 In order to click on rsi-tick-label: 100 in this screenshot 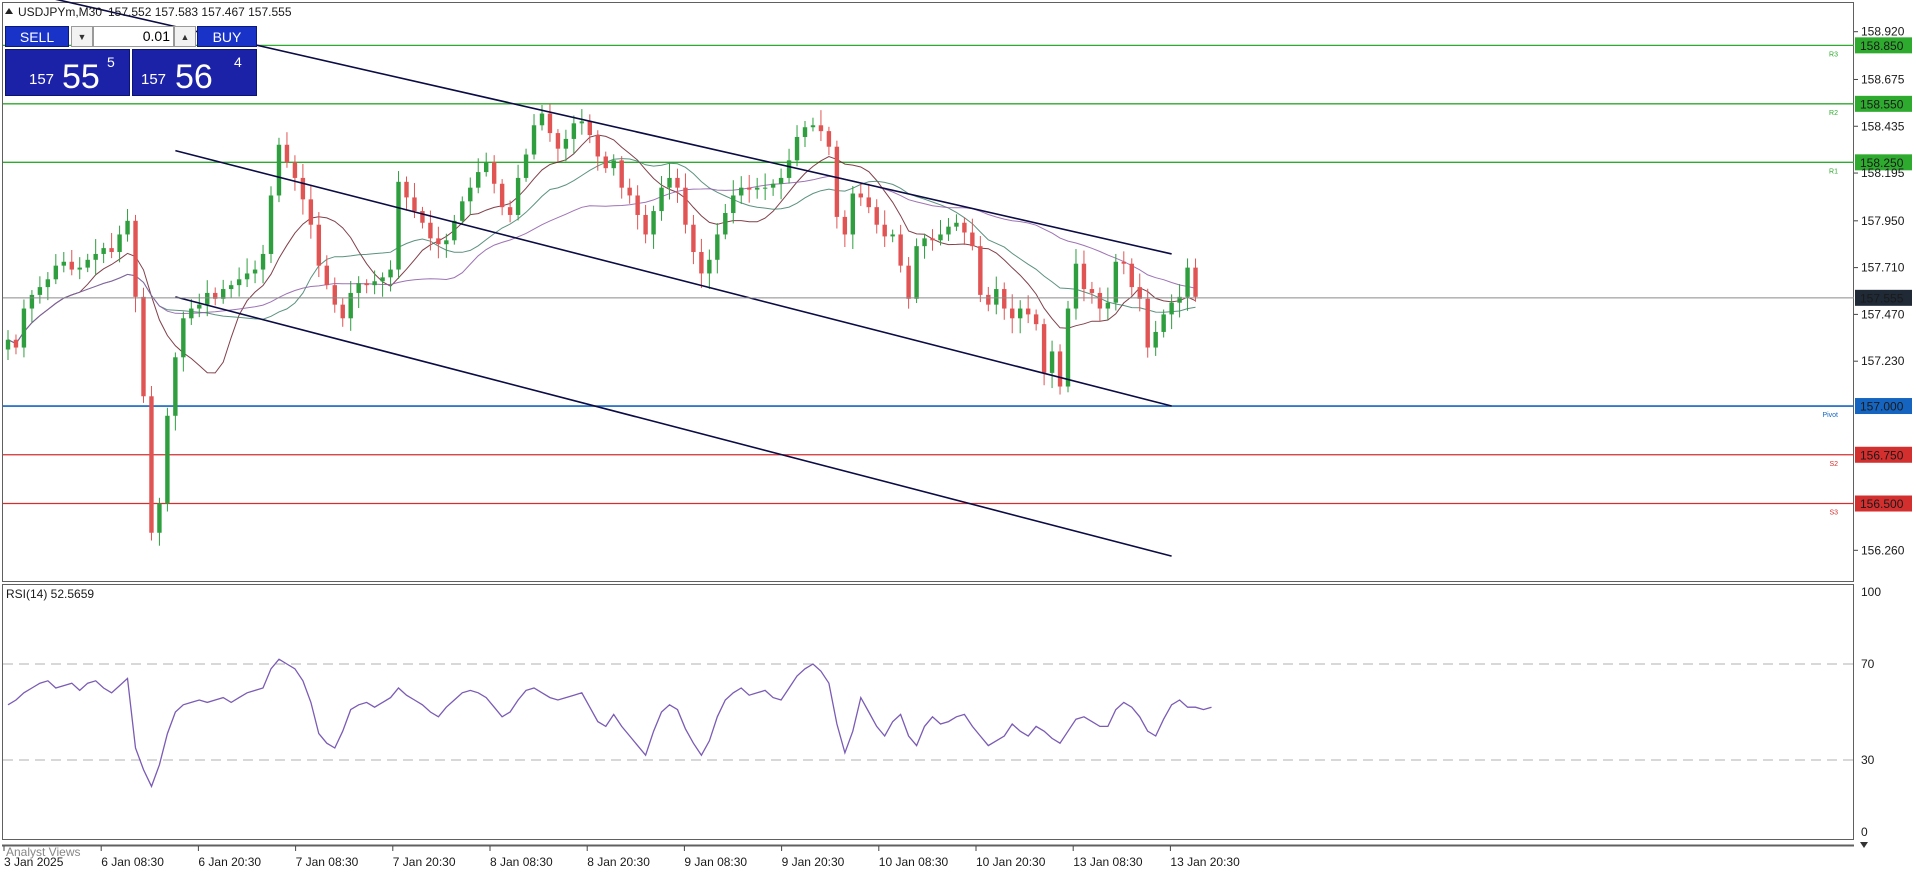, I will do `click(1871, 592)`.